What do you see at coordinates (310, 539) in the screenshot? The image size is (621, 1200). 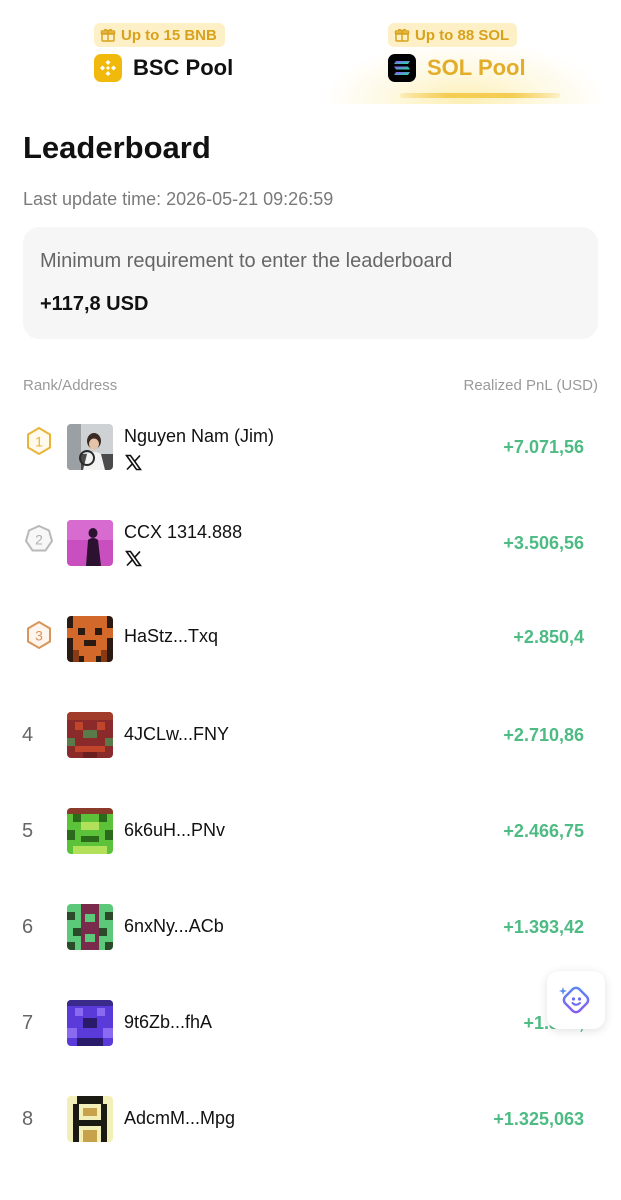 I see `leaderboard-row: 2 CCX 1314.888 +3.506,56` at bounding box center [310, 539].